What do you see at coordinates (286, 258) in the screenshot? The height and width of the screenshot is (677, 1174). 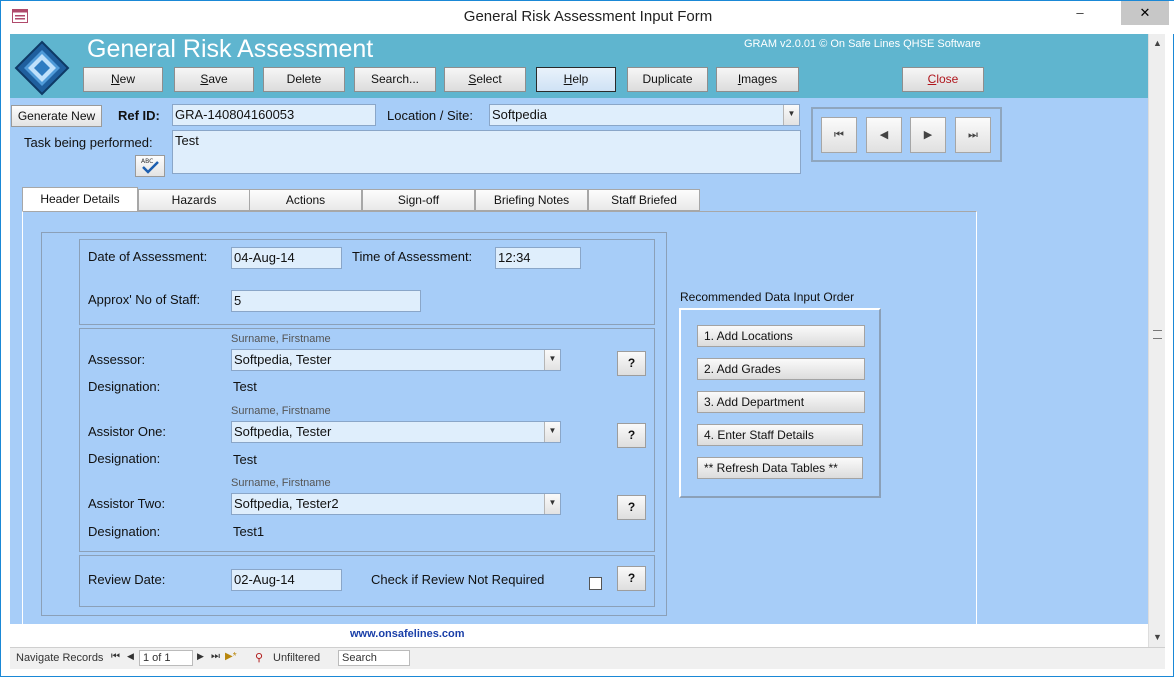 I see `date-field: 04-Aug-14` at bounding box center [286, 258].